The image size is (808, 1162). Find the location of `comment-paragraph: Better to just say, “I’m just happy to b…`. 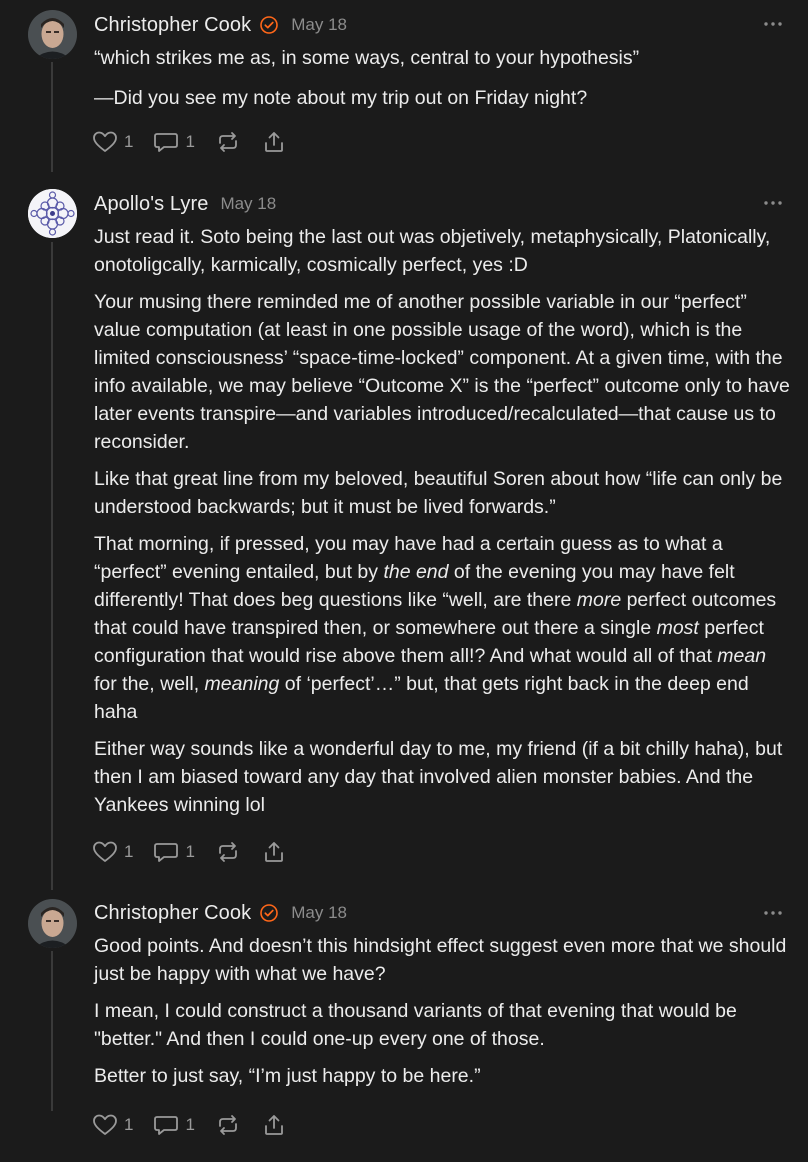

comment-paragraph: Better to just say, “I’m just happy to b… is located at coordinates (287, 1076).